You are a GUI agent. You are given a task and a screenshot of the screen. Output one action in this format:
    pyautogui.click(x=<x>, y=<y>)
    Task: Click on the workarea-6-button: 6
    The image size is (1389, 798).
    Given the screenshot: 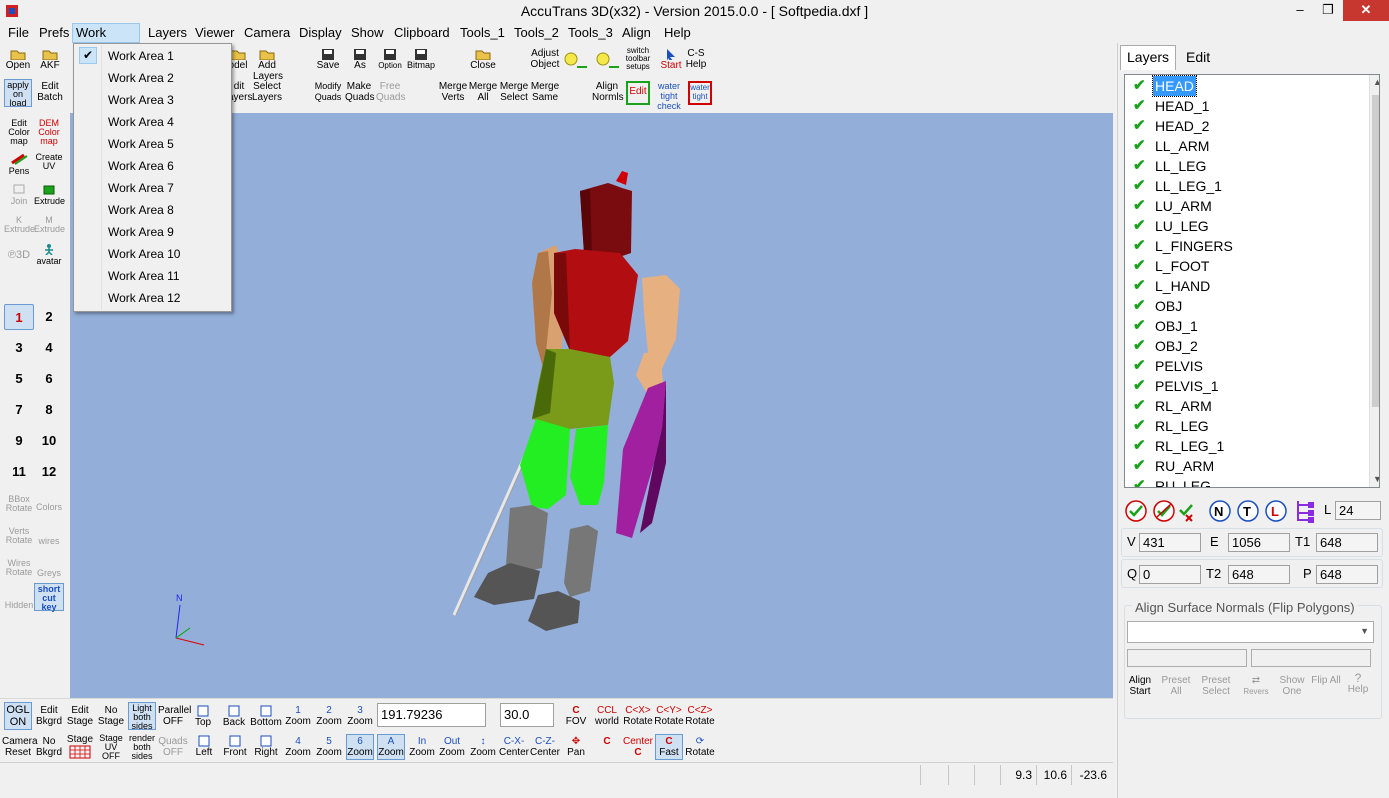 What is the action you would take?
    pyautogui.click(x=49, y=379)
    